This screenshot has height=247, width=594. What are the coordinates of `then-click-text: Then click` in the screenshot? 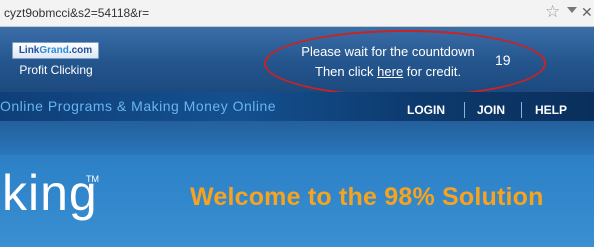 It's located at (346, 71).